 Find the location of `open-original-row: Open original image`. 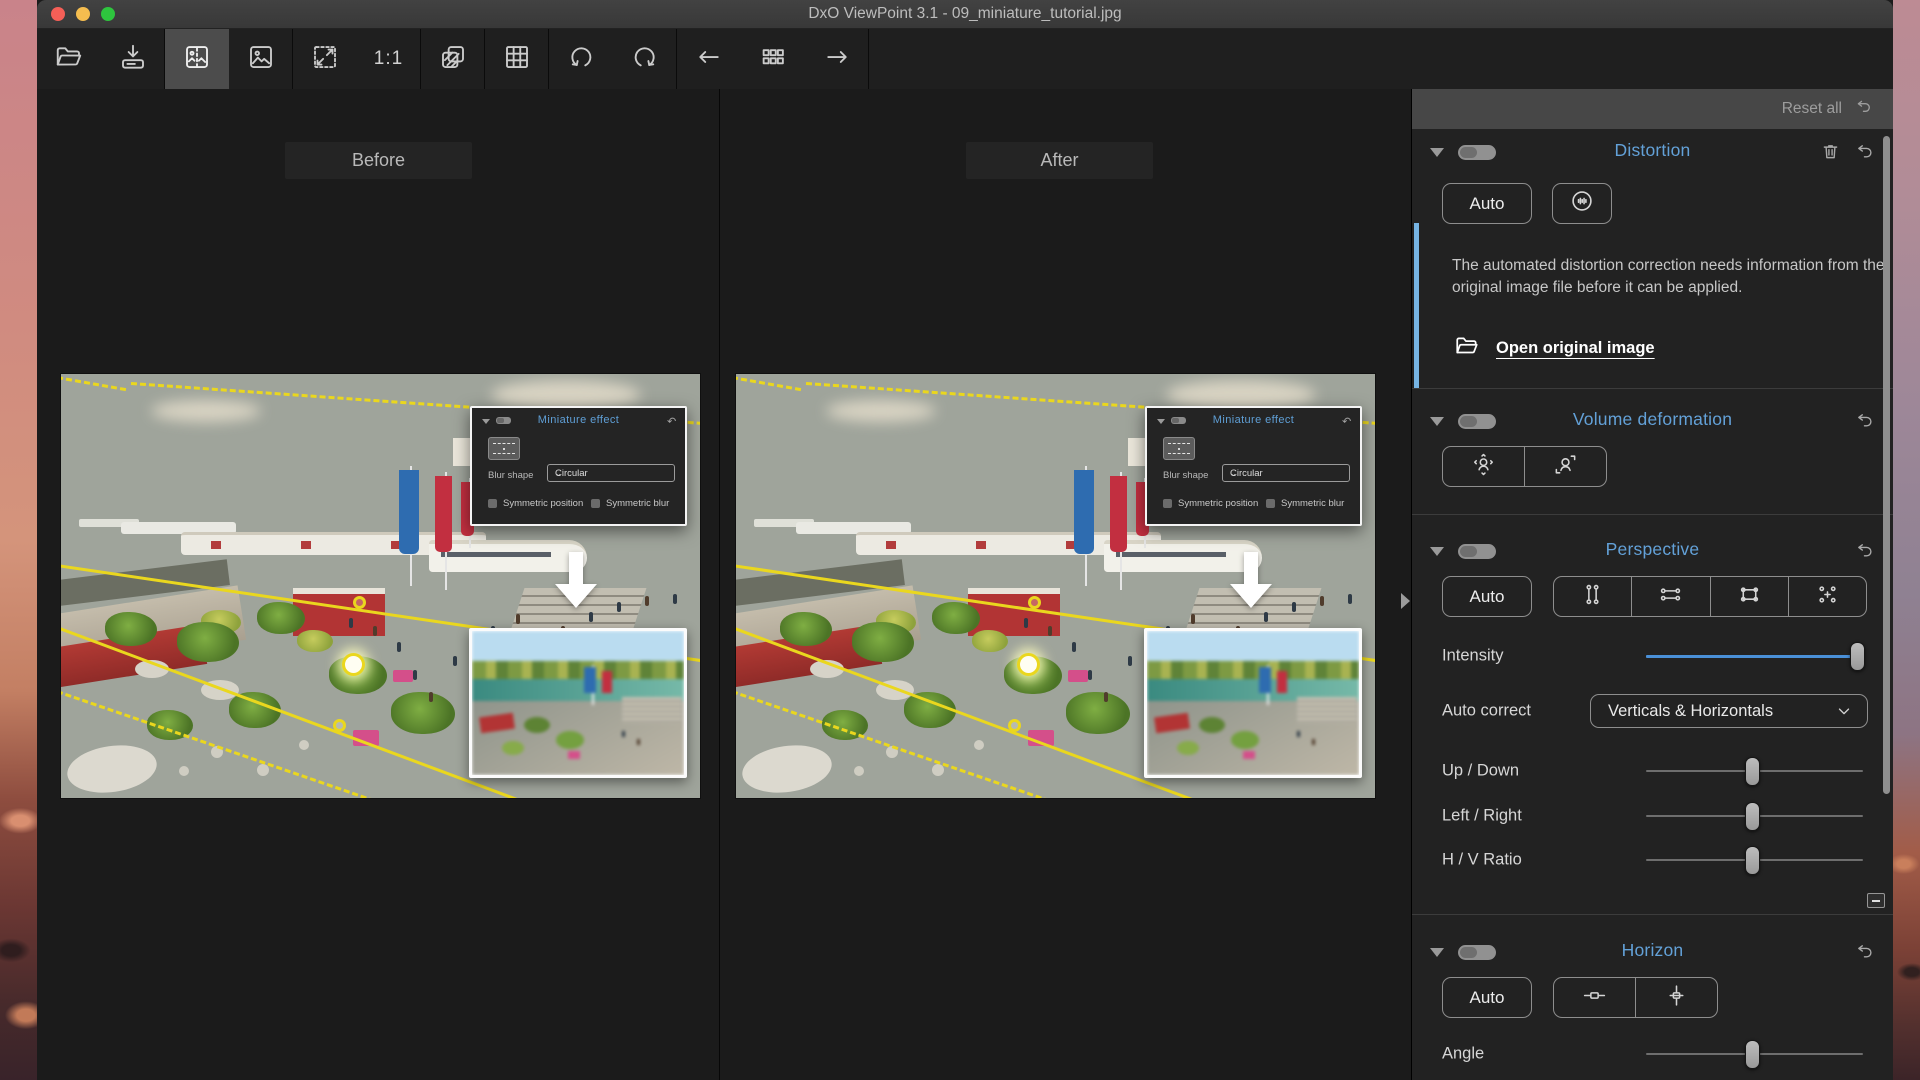

open-original-row: Open original image is located at coordinates (1553, 348).